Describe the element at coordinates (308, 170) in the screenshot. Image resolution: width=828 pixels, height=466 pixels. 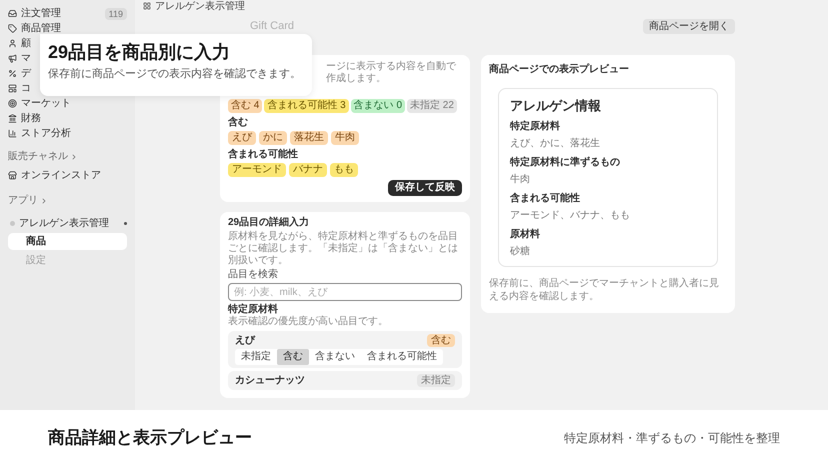
I see `allergen-tag: バナナ` at that location.